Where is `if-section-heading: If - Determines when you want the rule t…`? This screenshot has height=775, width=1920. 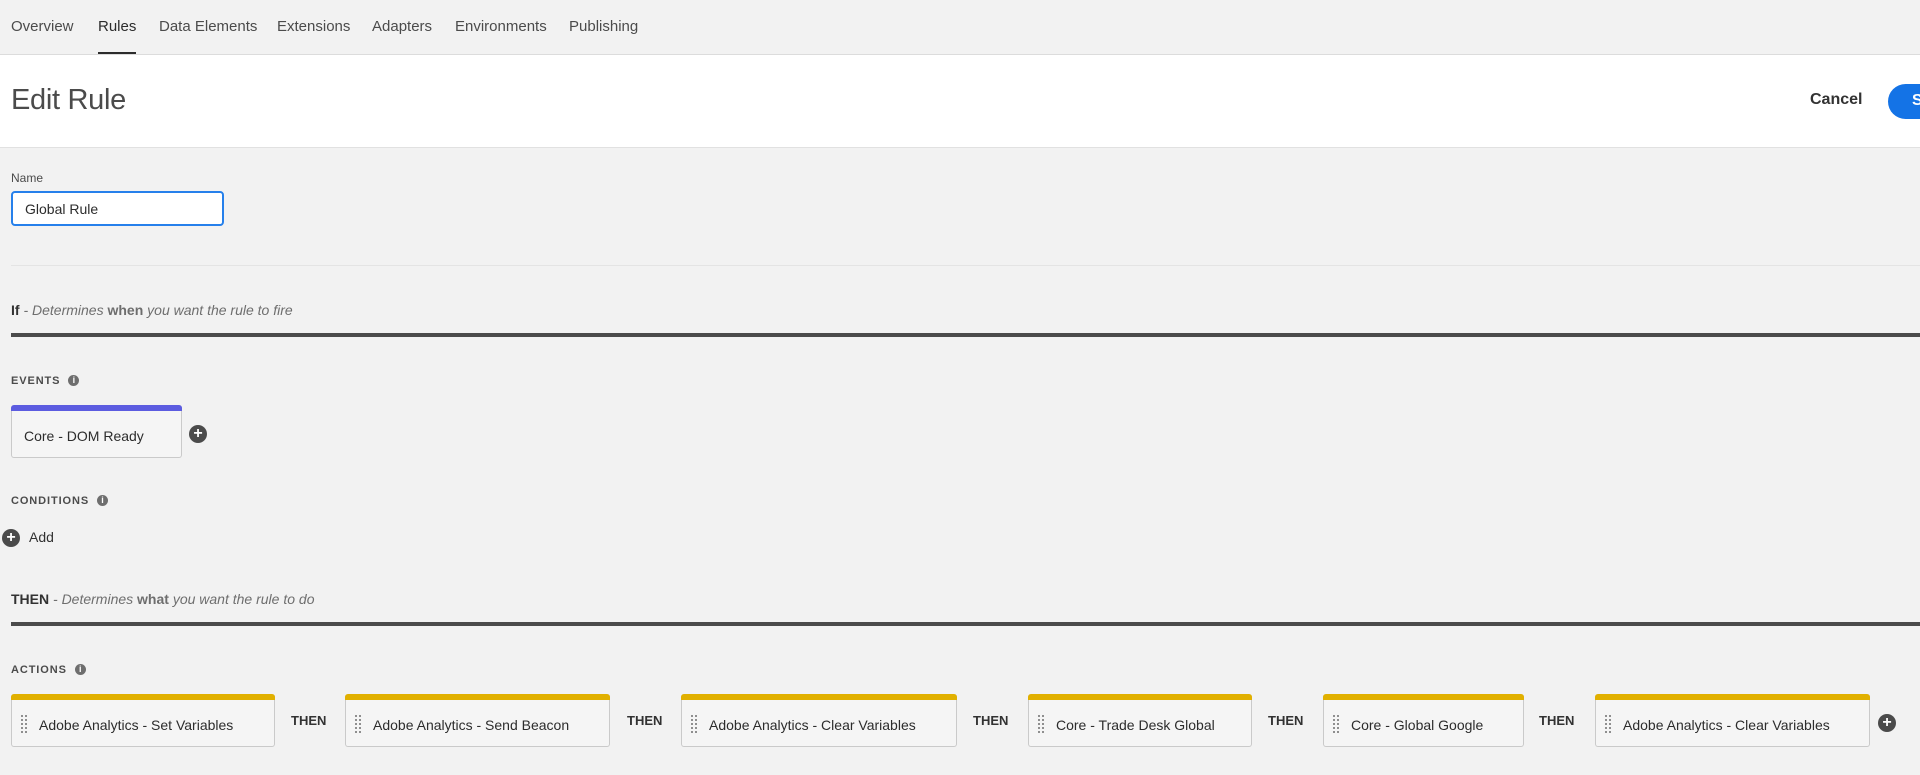
if-section-heading: If - Determines when you want the rule t… is located at coordinates (152, 310).